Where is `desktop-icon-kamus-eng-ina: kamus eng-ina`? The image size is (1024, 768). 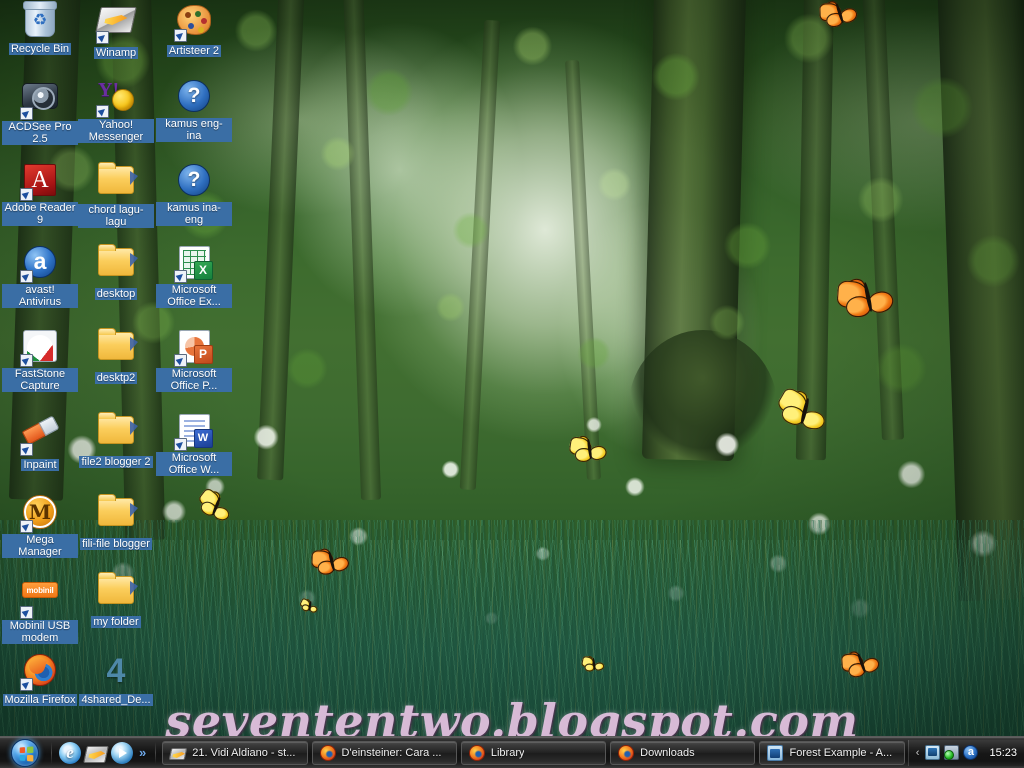 desktop-icon-kamus-eng-ina: kamus eng-ina is located at coordinates (194, 111).